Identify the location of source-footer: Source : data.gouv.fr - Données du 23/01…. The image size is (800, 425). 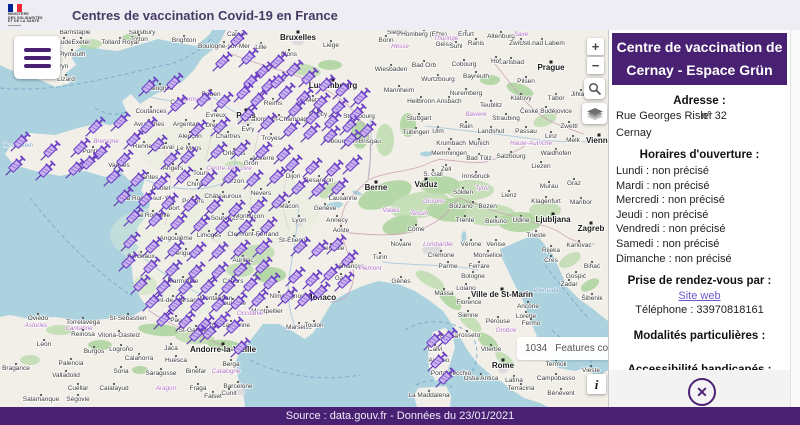
(400, 416).